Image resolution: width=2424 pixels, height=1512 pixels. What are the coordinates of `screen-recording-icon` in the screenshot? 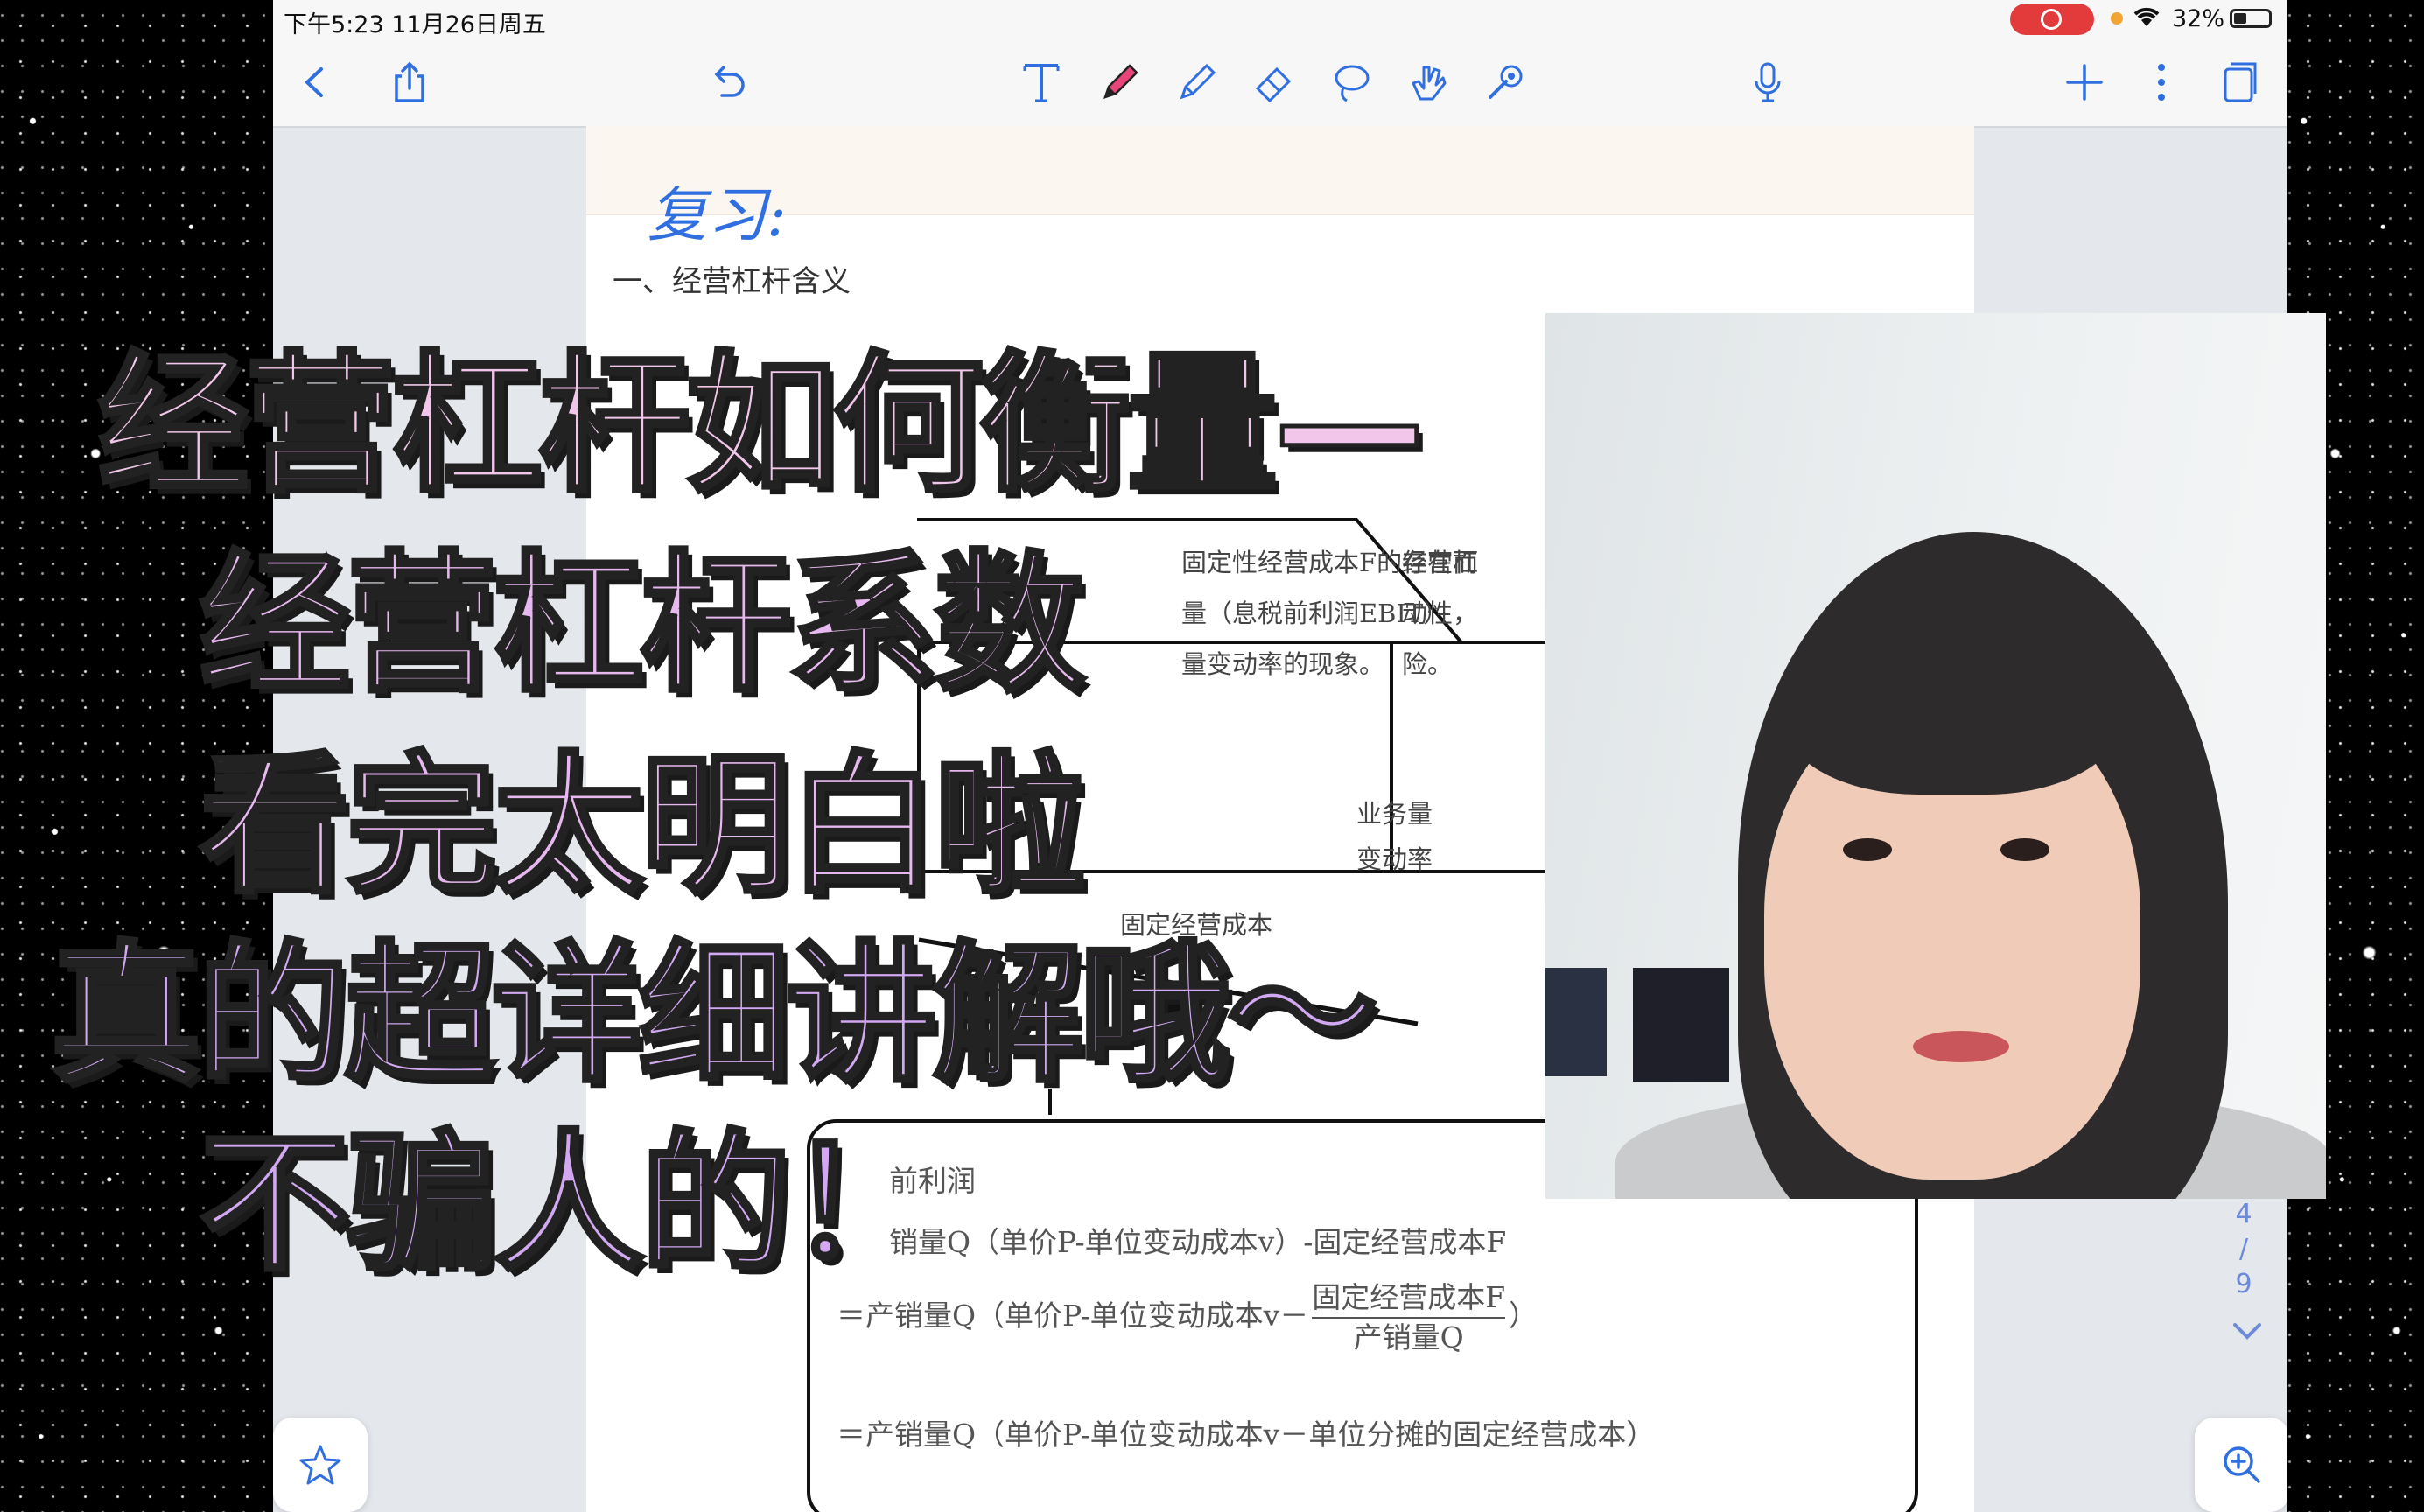 It's located at (2052, 19).